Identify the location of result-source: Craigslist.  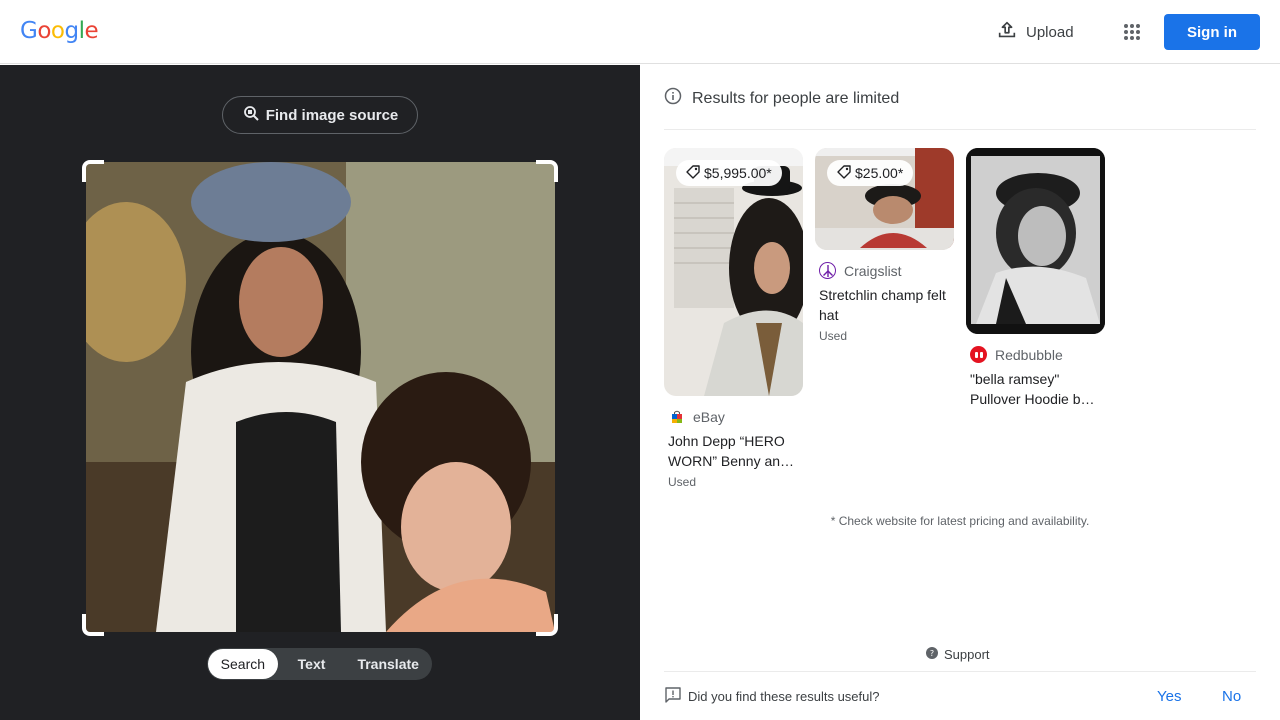
(885, 270).